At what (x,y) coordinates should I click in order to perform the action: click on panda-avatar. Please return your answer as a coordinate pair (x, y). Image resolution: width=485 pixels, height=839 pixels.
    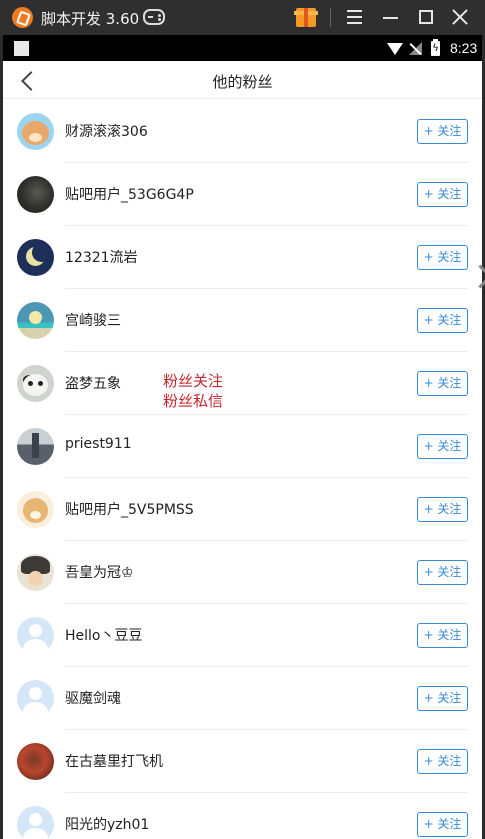
    Looking at the image, I should click on (35, 383).